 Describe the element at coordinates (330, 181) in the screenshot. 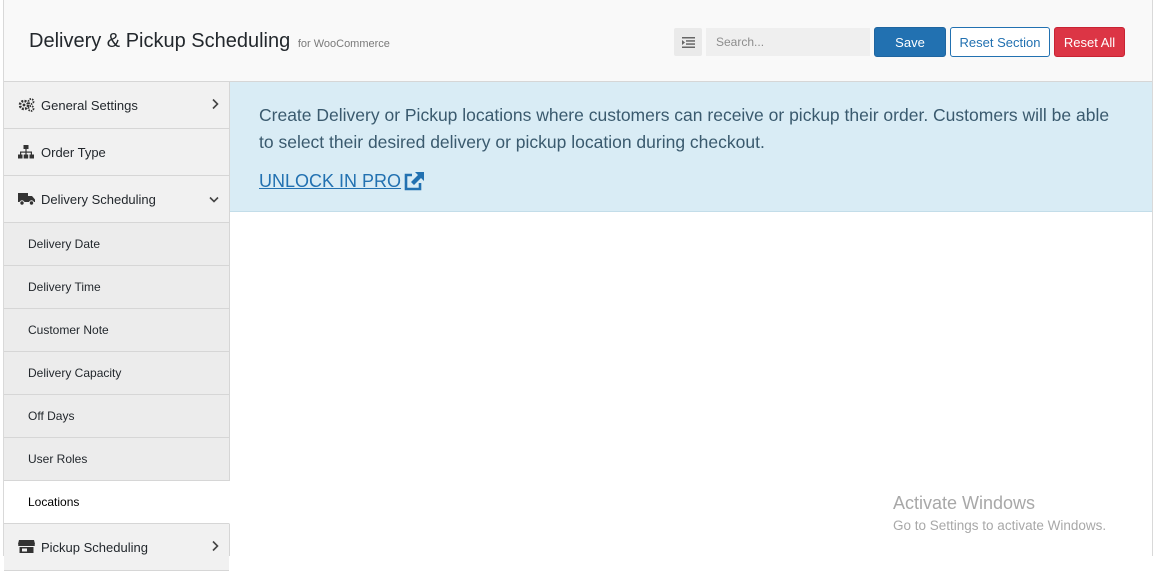

I see `unlock-pro-label: UNLOCK IN PRO` at that location.